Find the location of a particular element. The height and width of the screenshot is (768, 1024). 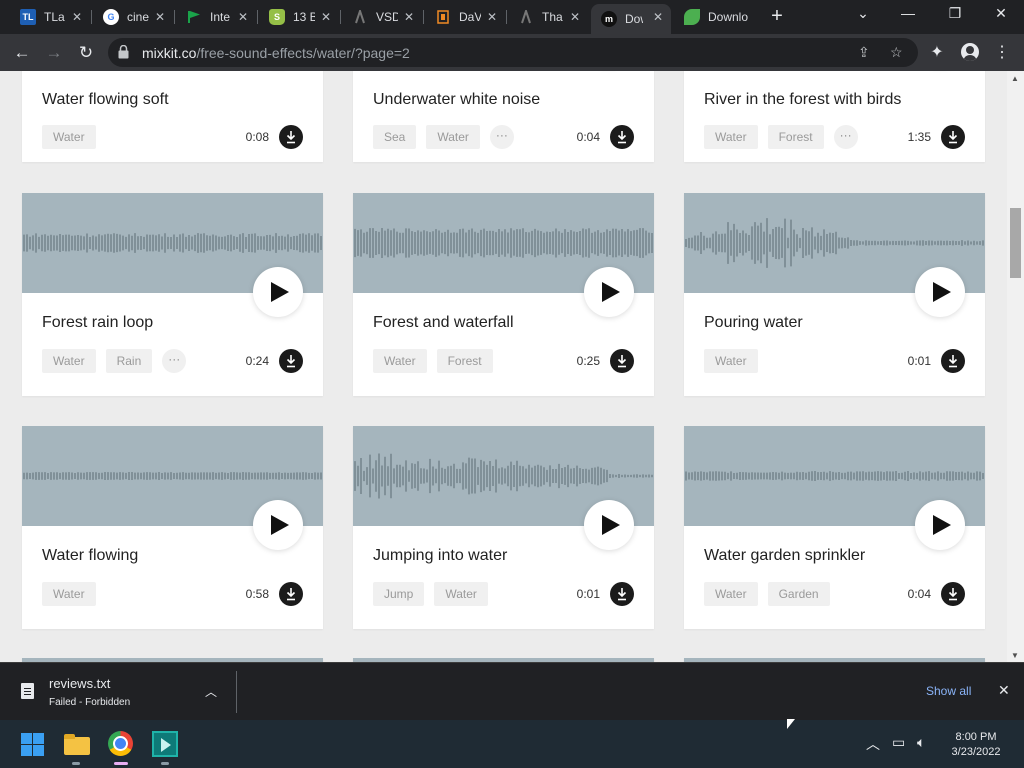

page-scrollbar: ▲ ▼ is located at coordinates (1015, 366).